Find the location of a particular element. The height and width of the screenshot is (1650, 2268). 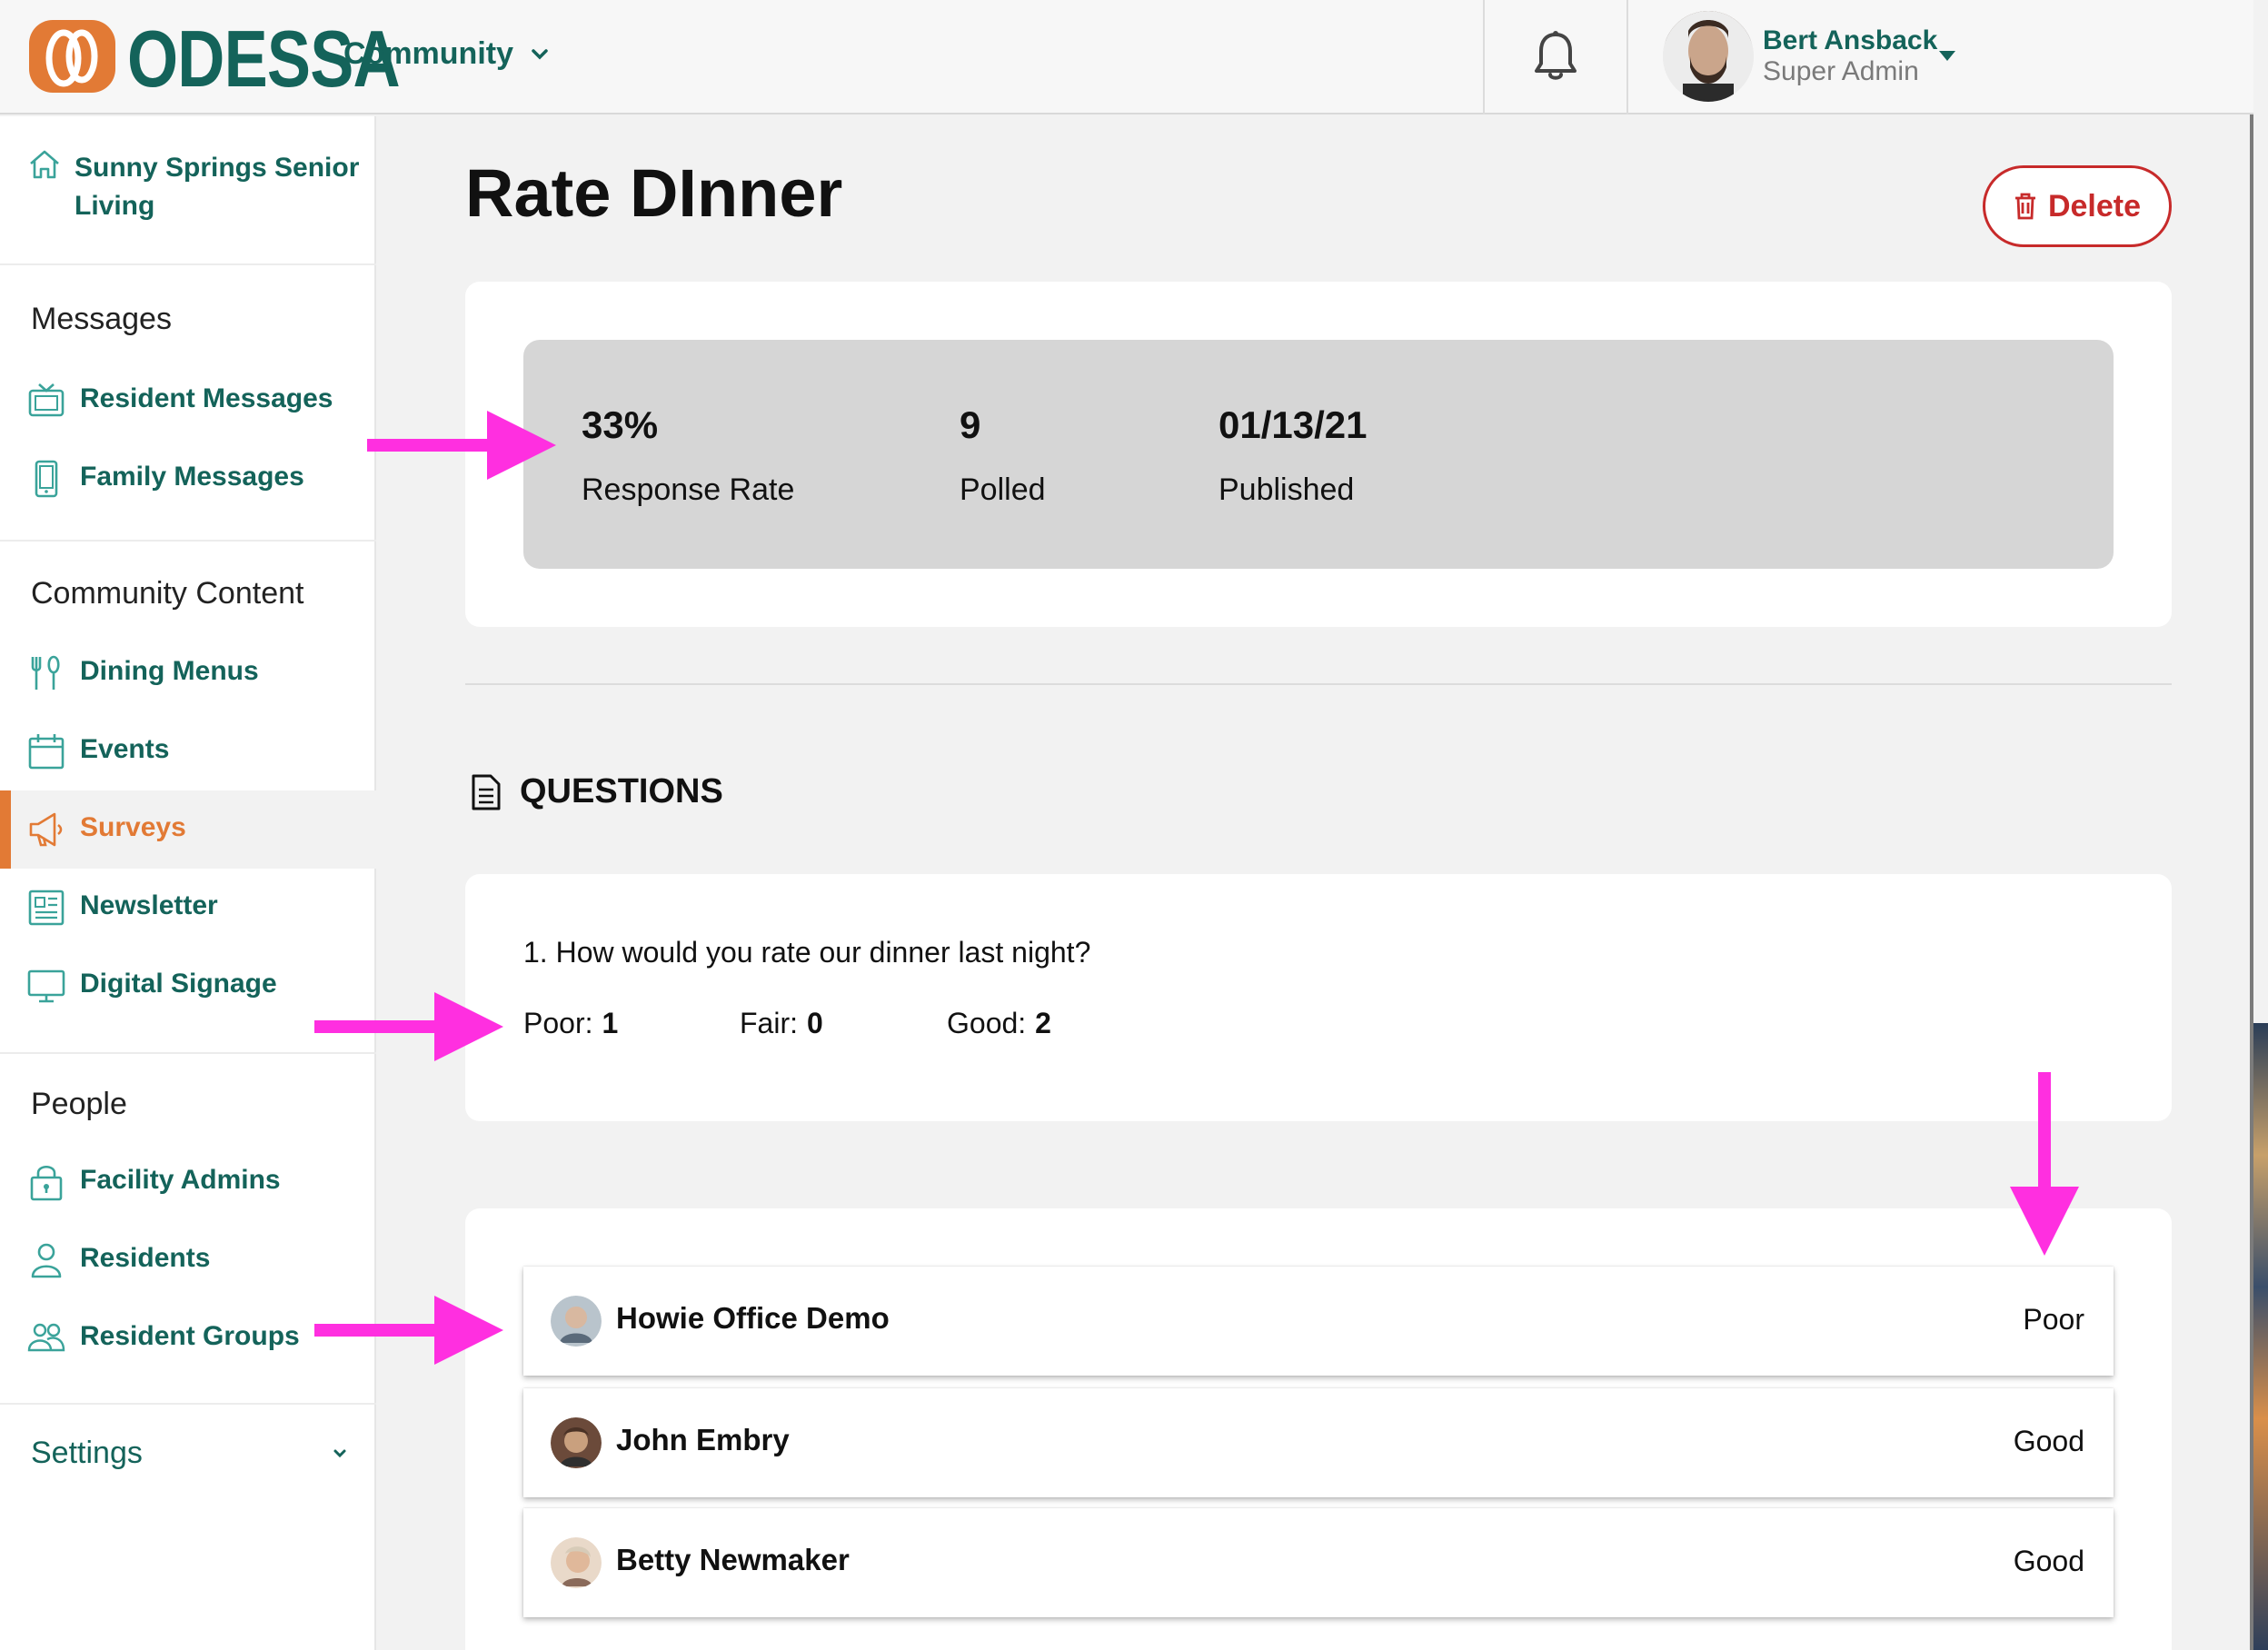

home-icon is located at coordinates (44, 164).